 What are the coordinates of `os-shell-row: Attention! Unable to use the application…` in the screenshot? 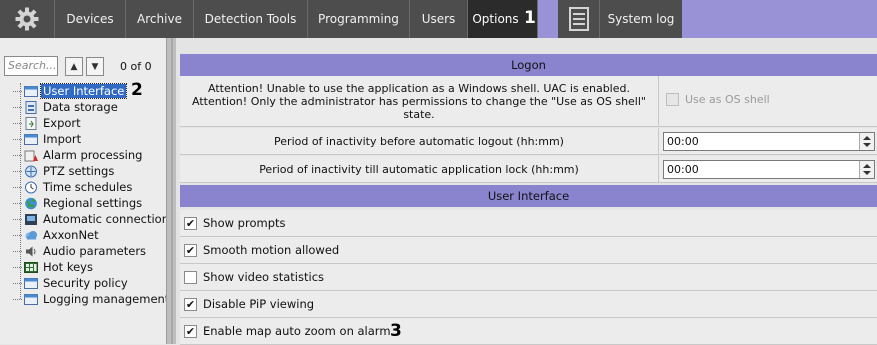 It's located at (528, 101).